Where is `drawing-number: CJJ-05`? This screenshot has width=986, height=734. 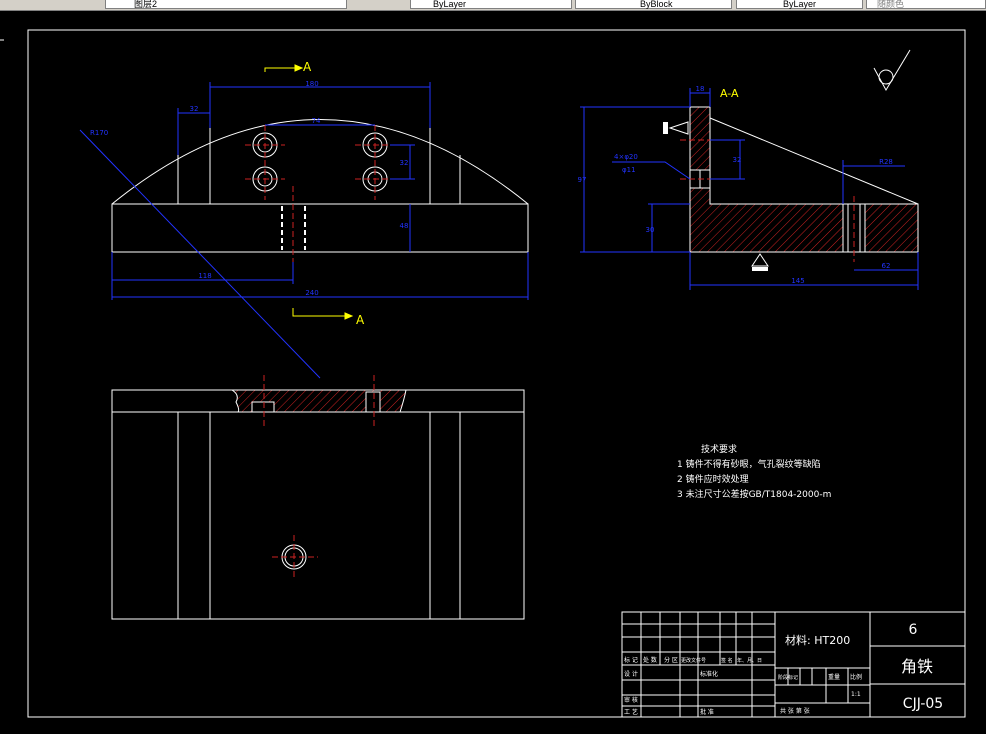
drawing-number: CJJ-05 is located at coordinates (923, 704).